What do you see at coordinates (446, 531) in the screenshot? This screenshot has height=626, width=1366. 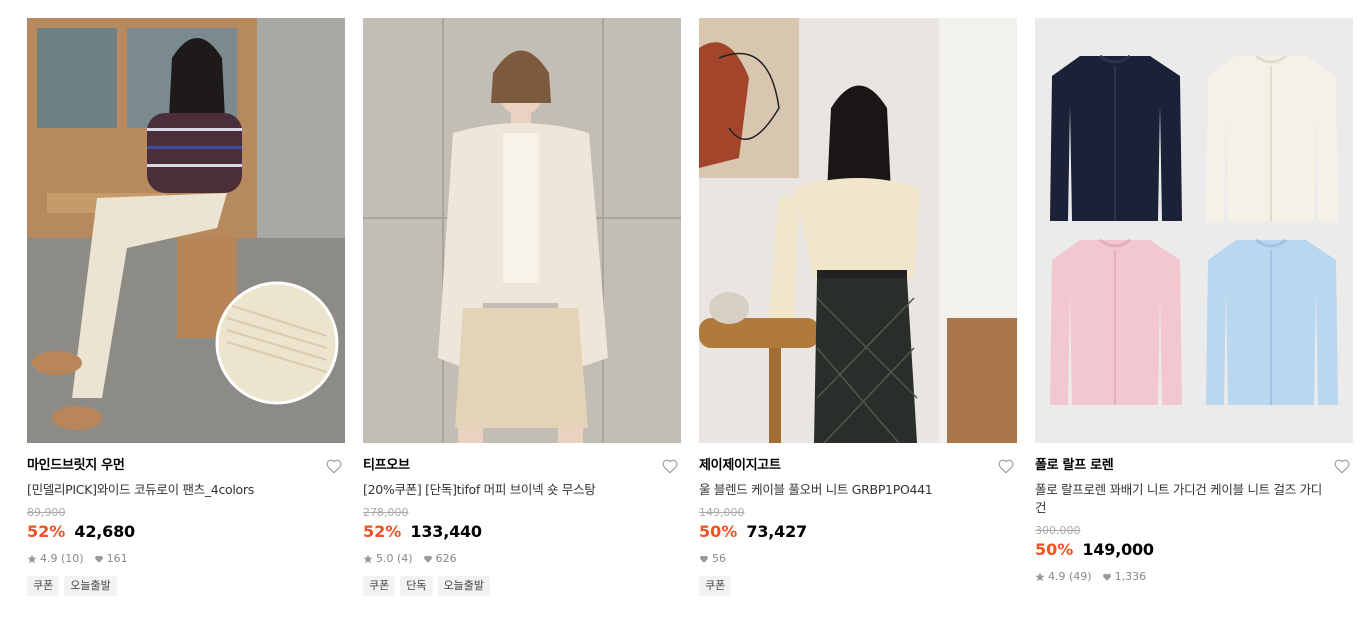 I see `sale-price: 133,440` at bounding box center [446, 531].